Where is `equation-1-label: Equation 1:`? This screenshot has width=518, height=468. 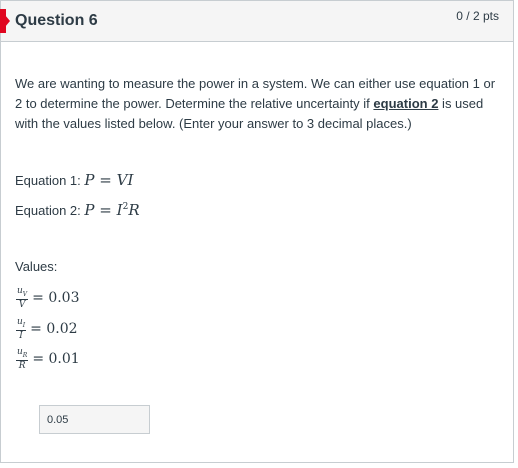 equation-1-label: Equation 1: is located at coordinates (48, 180).